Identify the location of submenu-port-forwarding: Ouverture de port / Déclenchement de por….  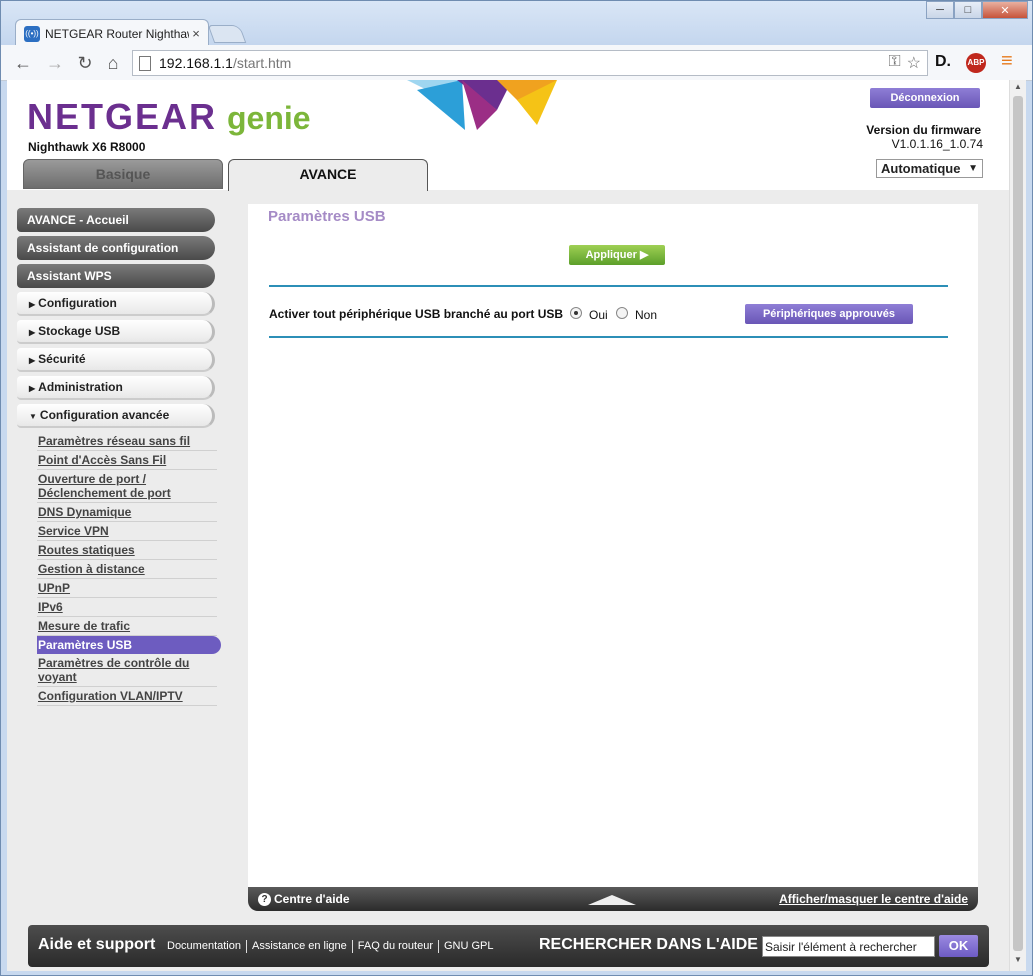
(127, 486).